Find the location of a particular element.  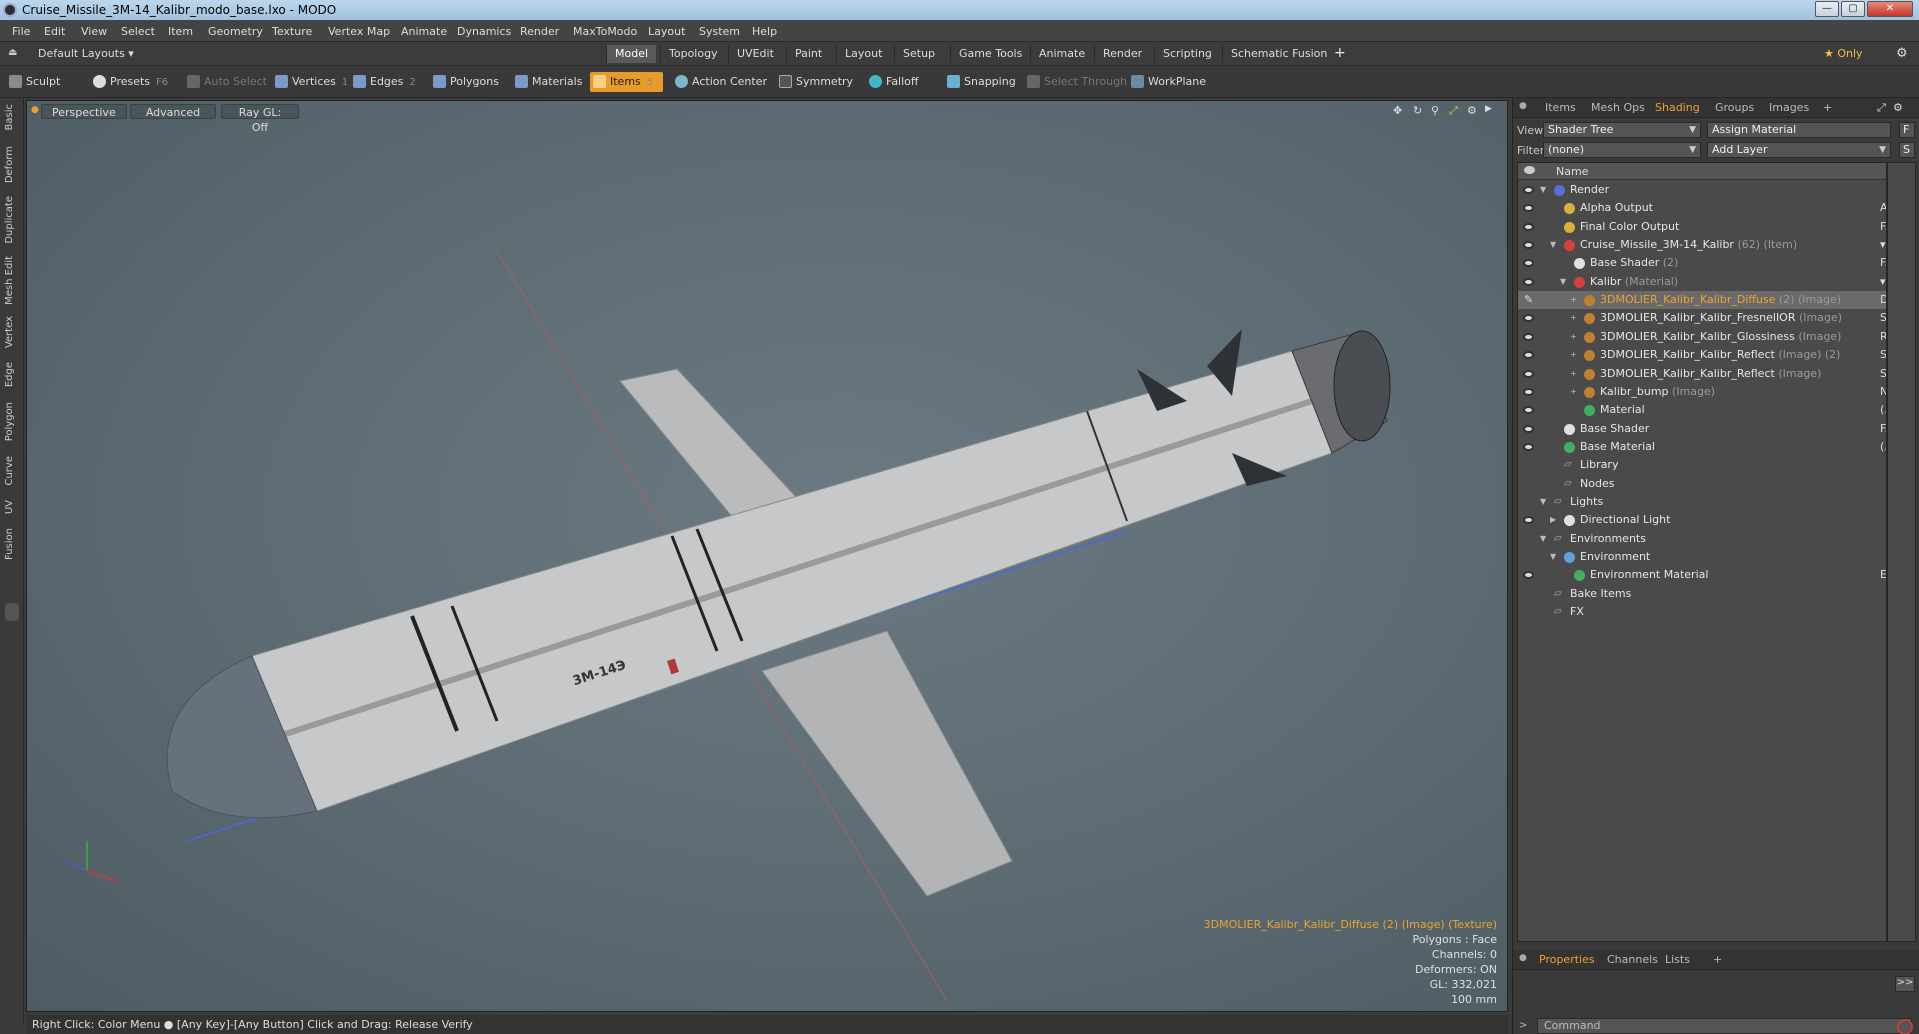

zoom-icon: ⚲ is located at coordinates (1435, 110).